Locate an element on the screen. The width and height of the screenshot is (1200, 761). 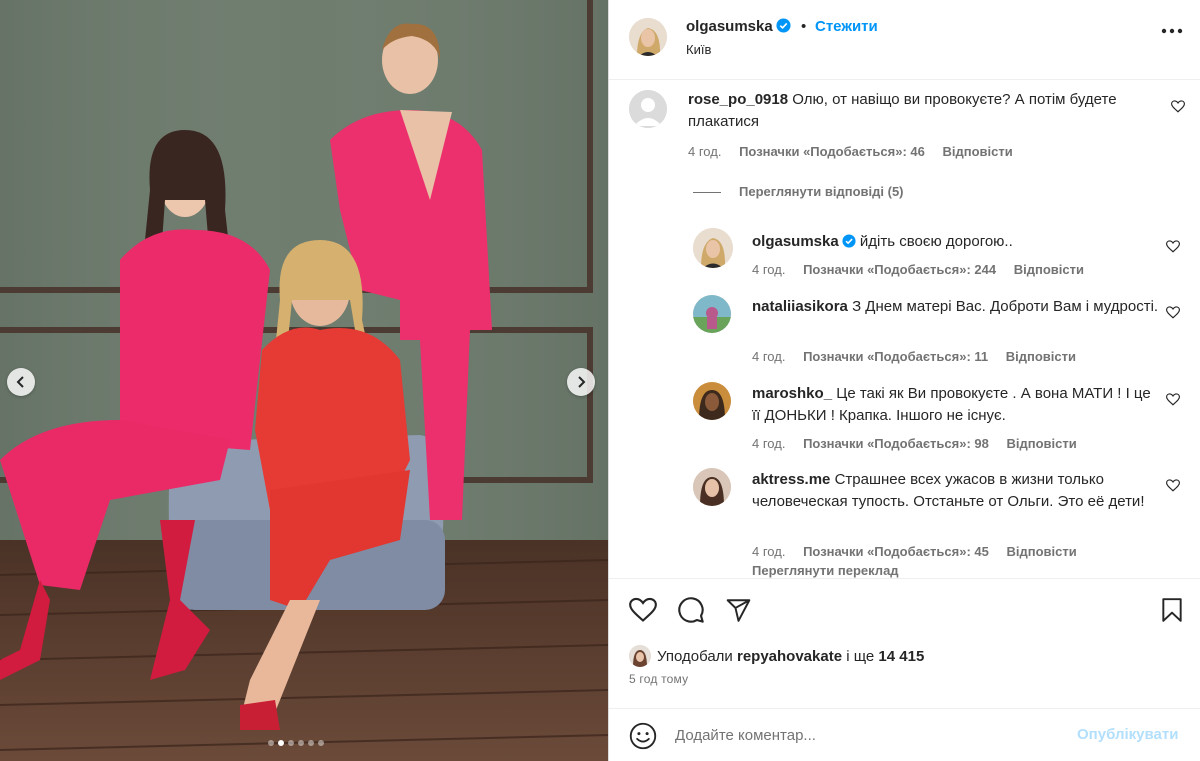
liked-by: Уподобали repyahovakate і ще 14 415 is located at coordinates (776, 656).